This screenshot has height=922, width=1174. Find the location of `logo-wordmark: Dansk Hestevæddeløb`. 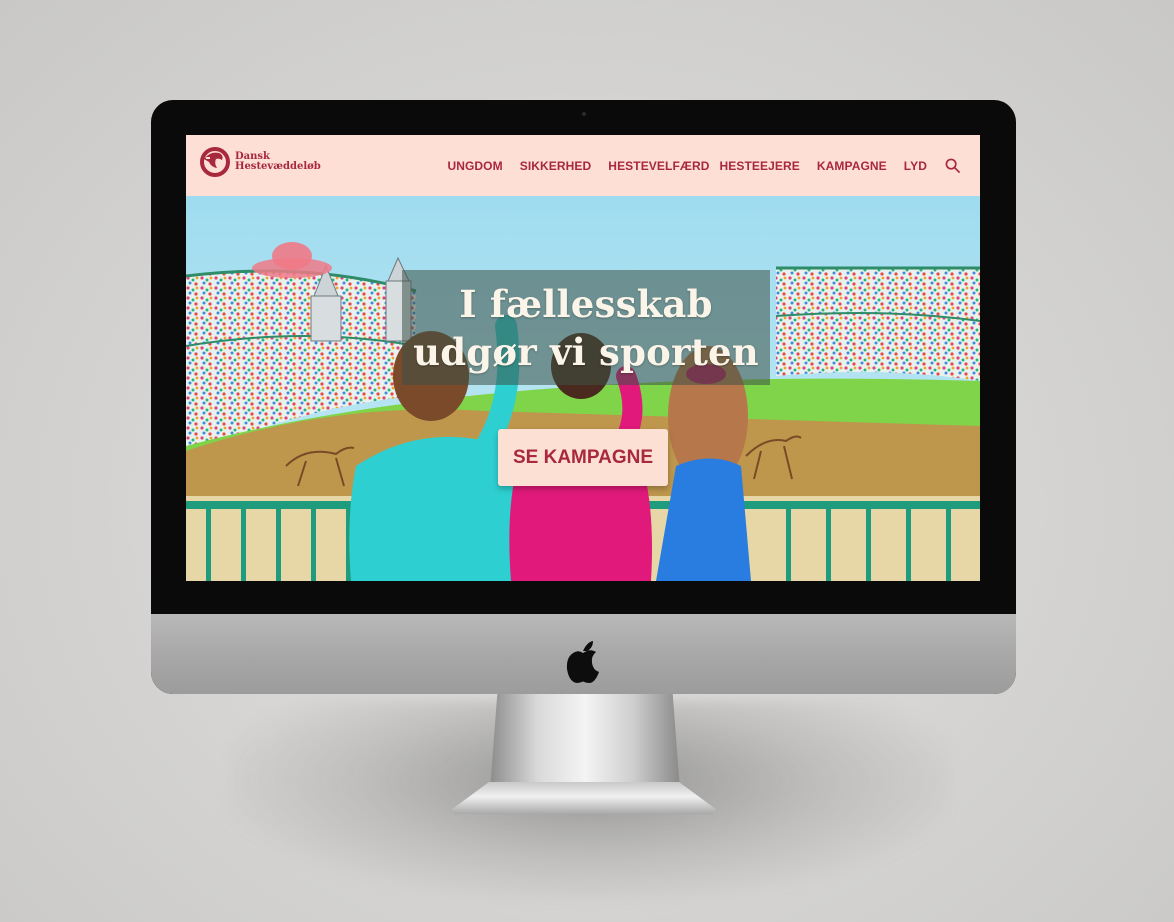

logo-wordmark: Dansk Hestevæddeløb is located at coordinates (278, 162).